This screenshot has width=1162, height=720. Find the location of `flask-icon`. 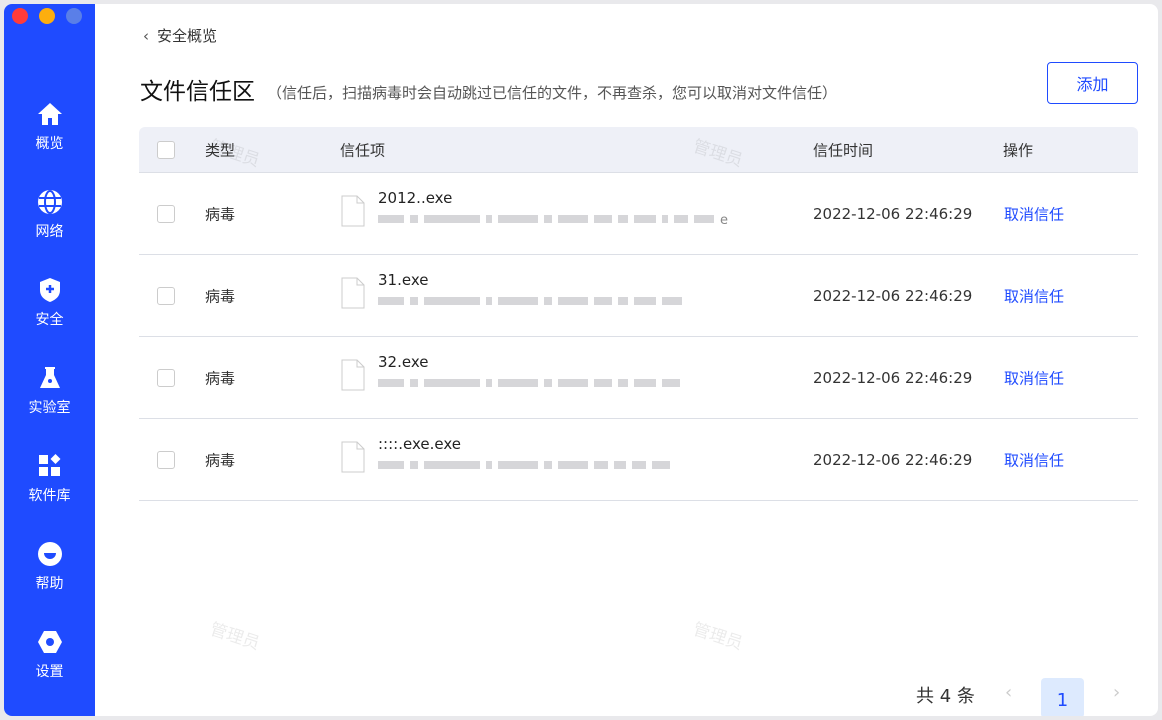

flask-icon is located at coordinates (49, 377).